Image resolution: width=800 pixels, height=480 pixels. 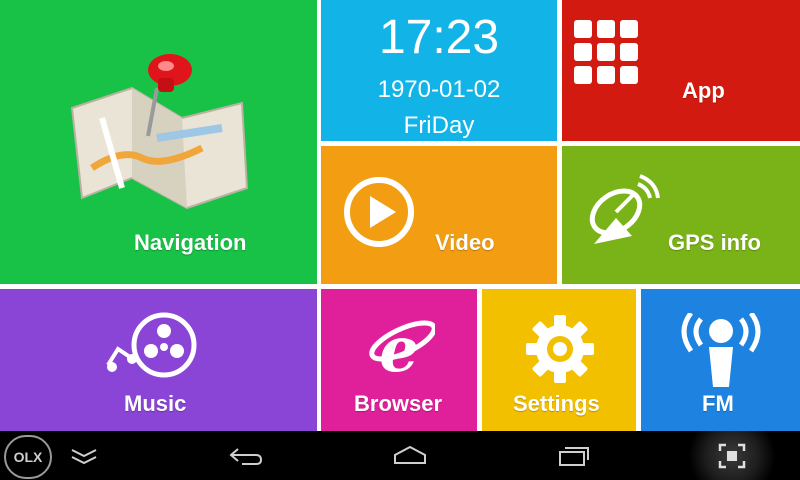 I want to click on gear-icon, so click(x=560, y=349).